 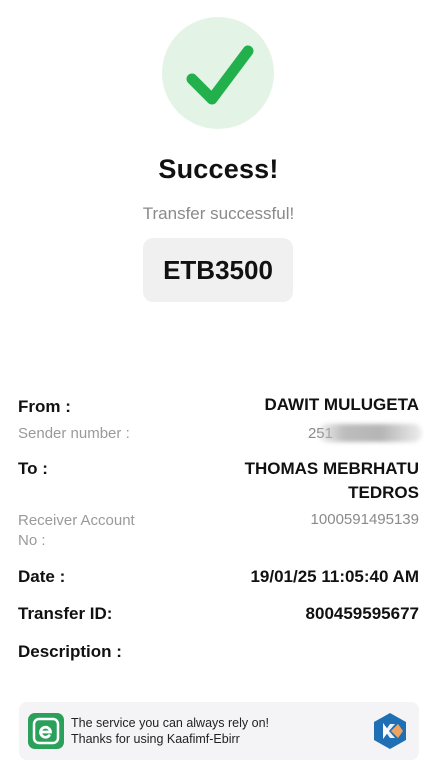 I want to click on receiver-row: Receiver Account No : 1000591495139, so click(x=218, y=532).